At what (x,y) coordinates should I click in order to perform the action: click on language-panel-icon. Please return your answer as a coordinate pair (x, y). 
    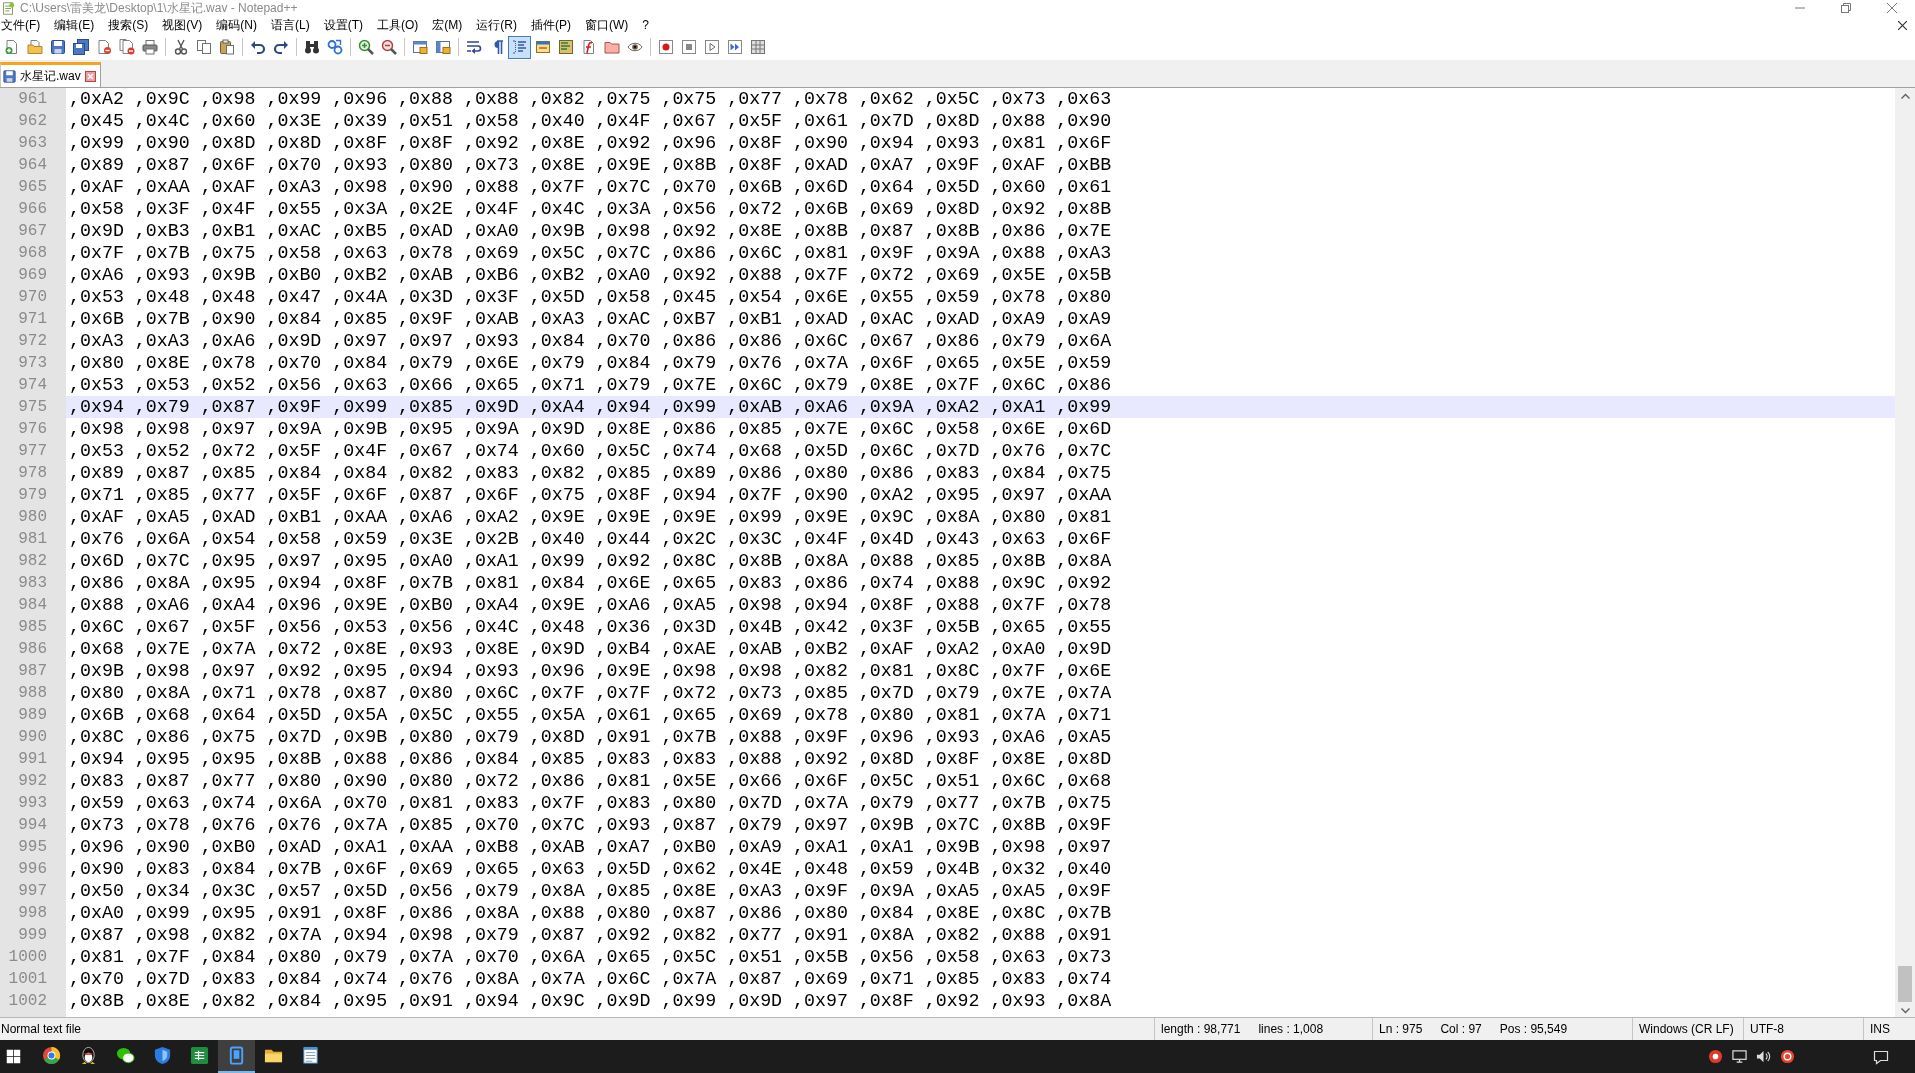
    Looking at the image, I should click on (542, 47).